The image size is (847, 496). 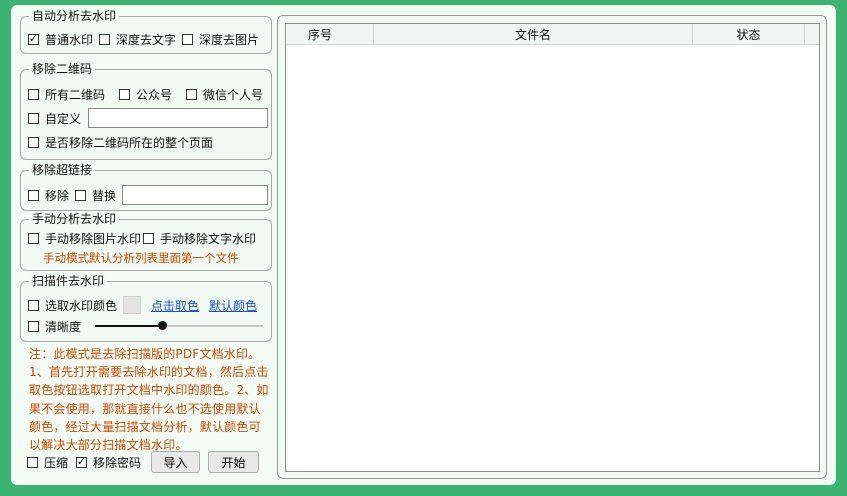 I want to click on hyperlink-group: 移除超链接 移除 替换, so click(x=146, y=186).